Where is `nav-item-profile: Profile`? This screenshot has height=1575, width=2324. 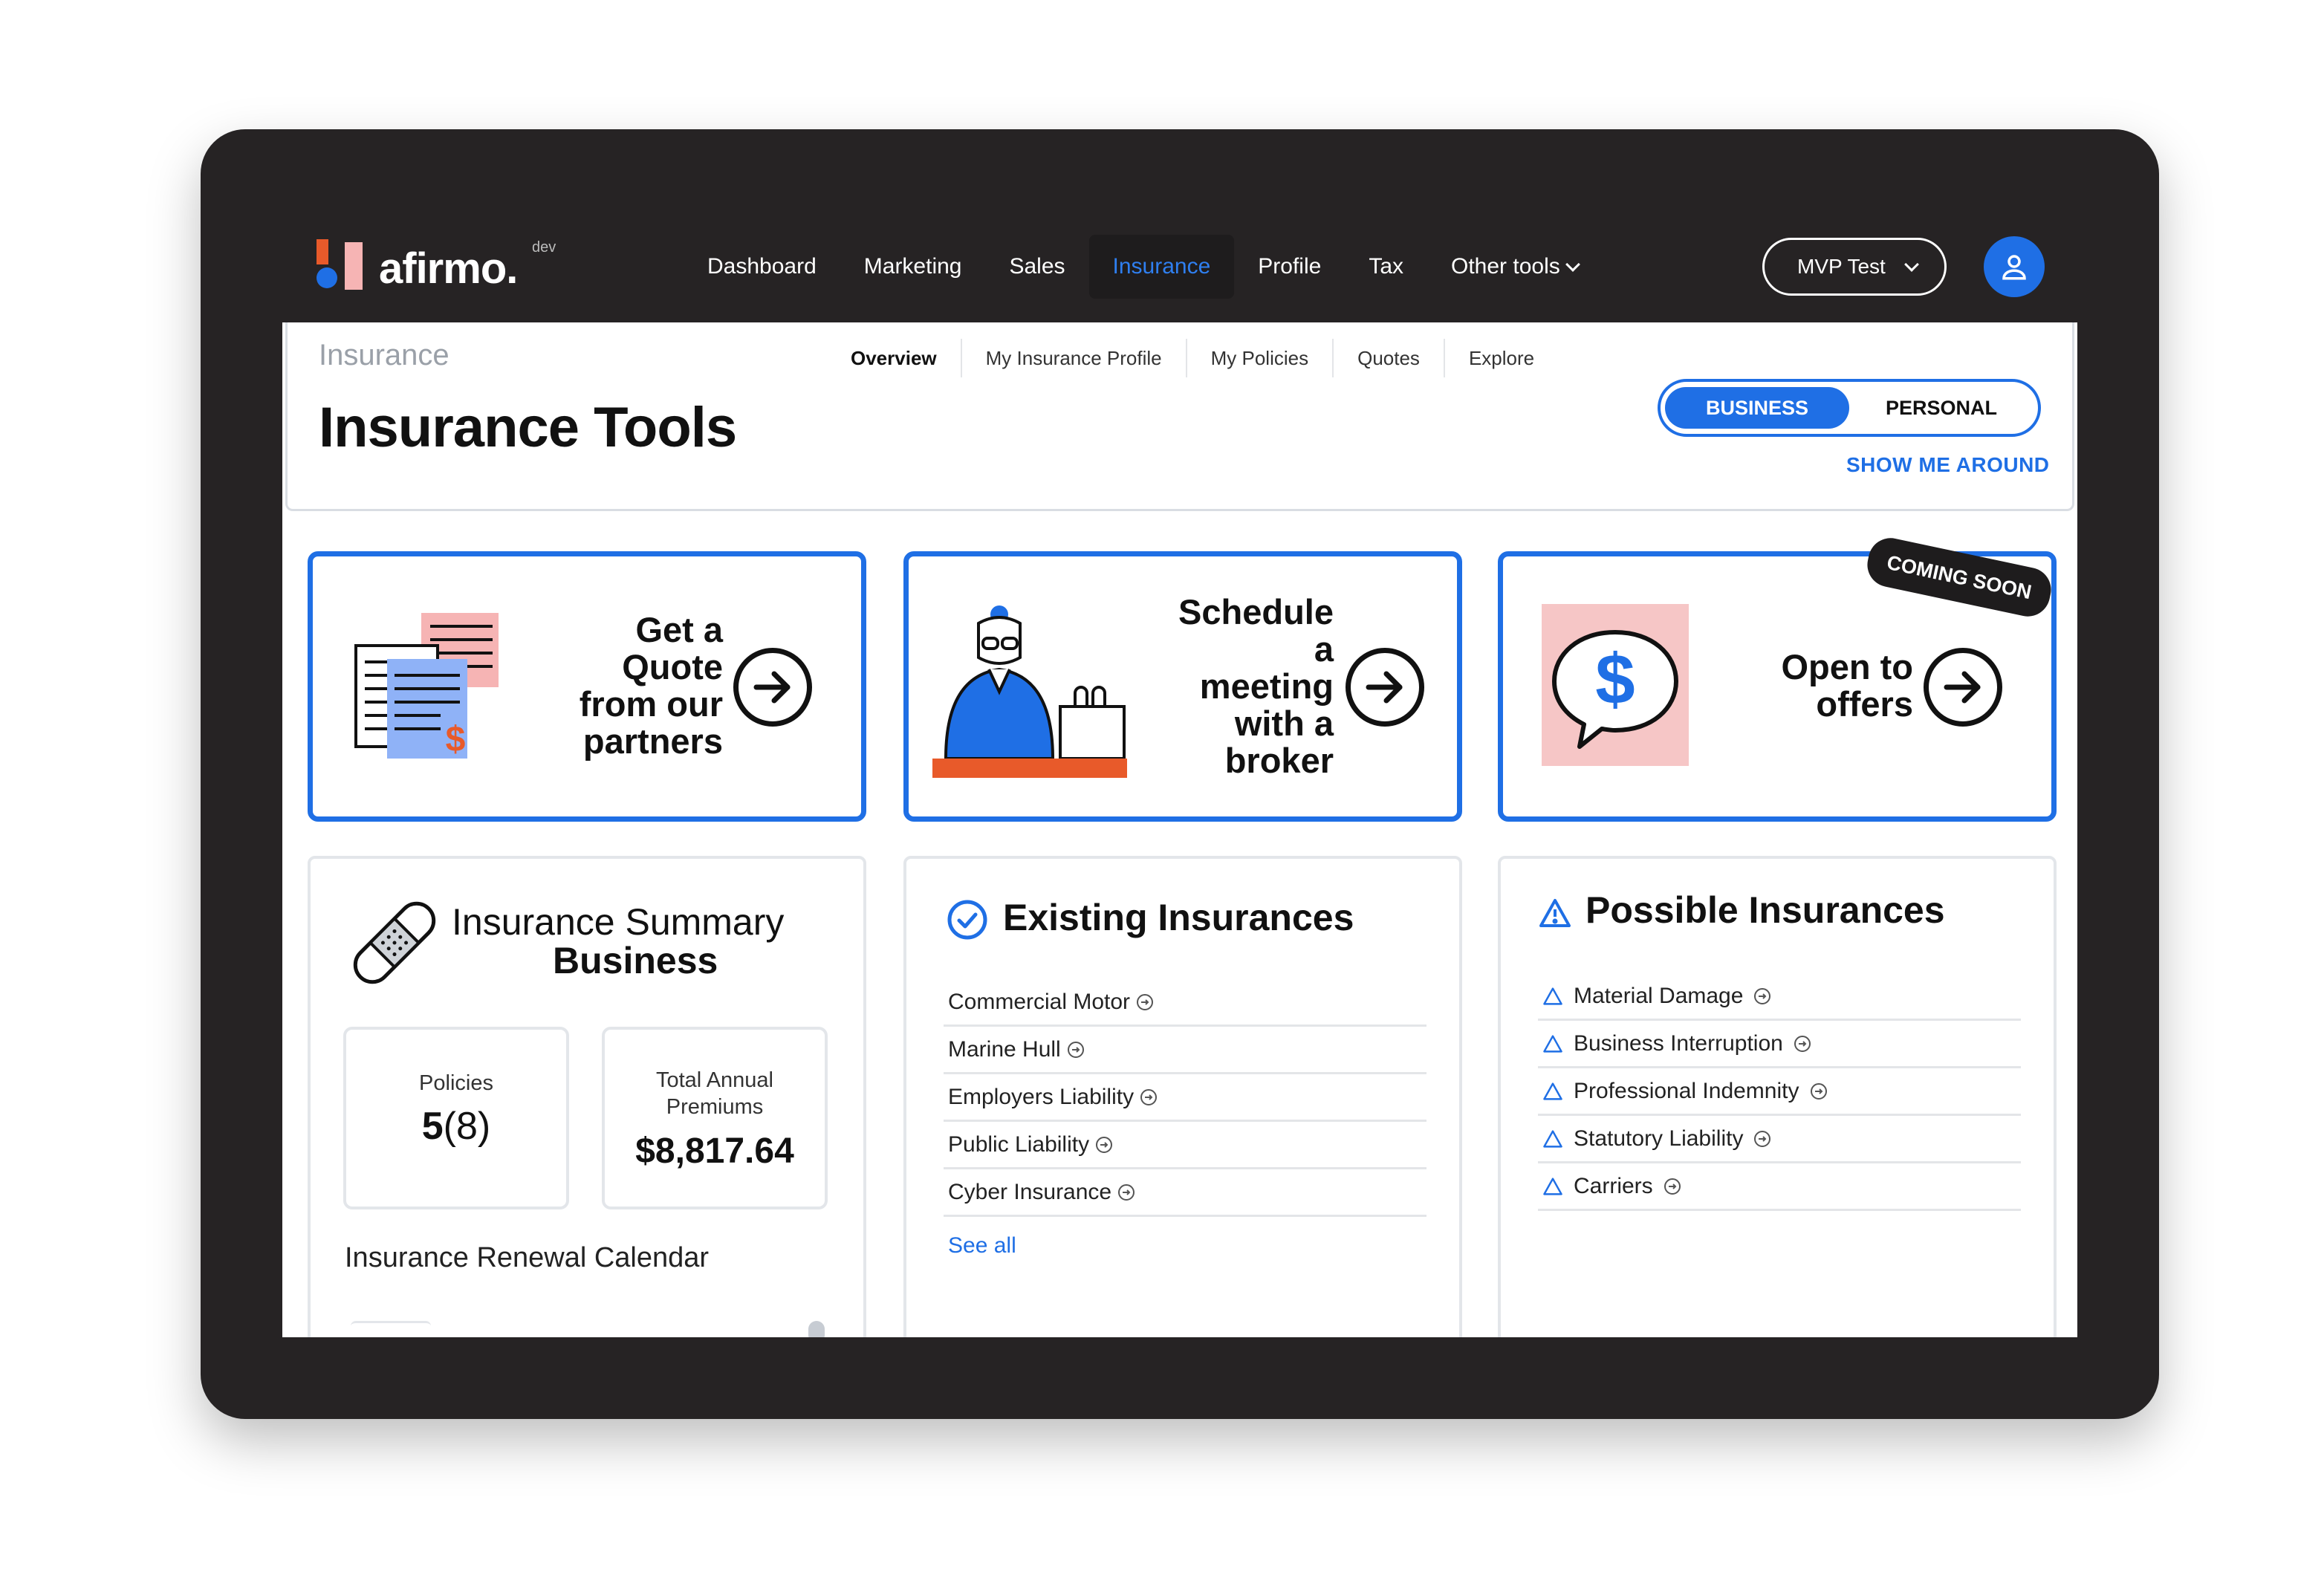
nav-item-profile: Profile is located at coordinates (1289, 267).